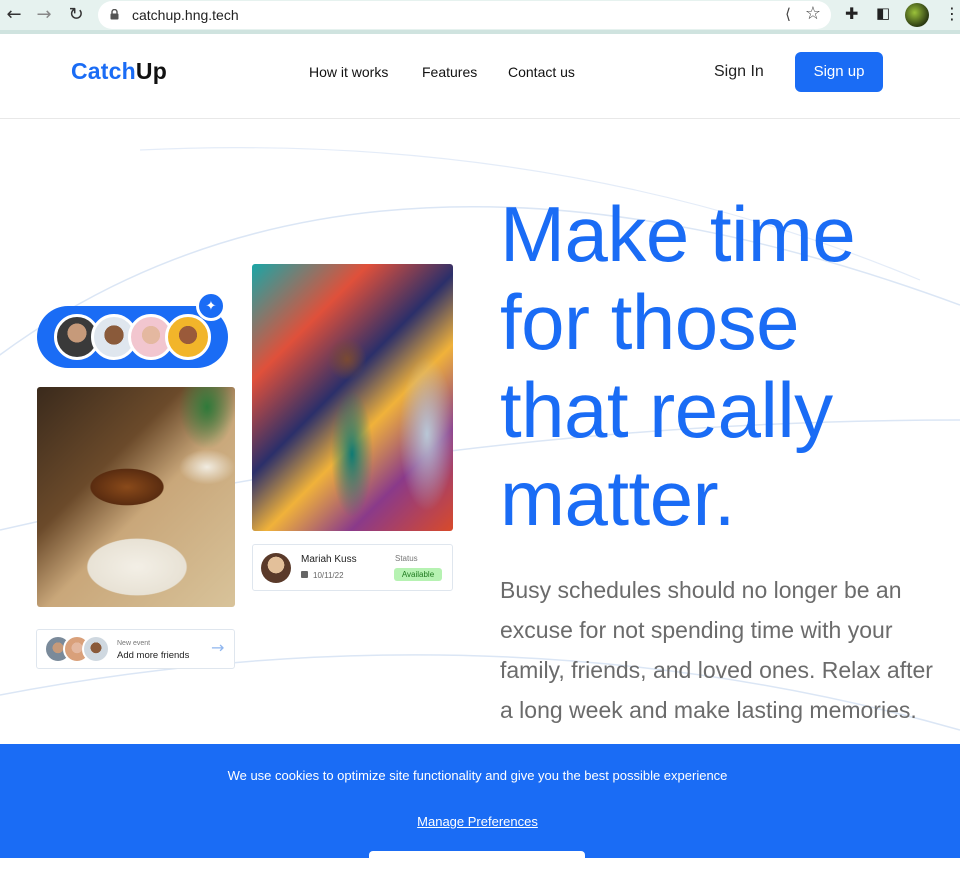  What do you see at coordinates (151, 71) in the screenshot?
I see `logo-part-up: Up` at bounding box center [151, 71].